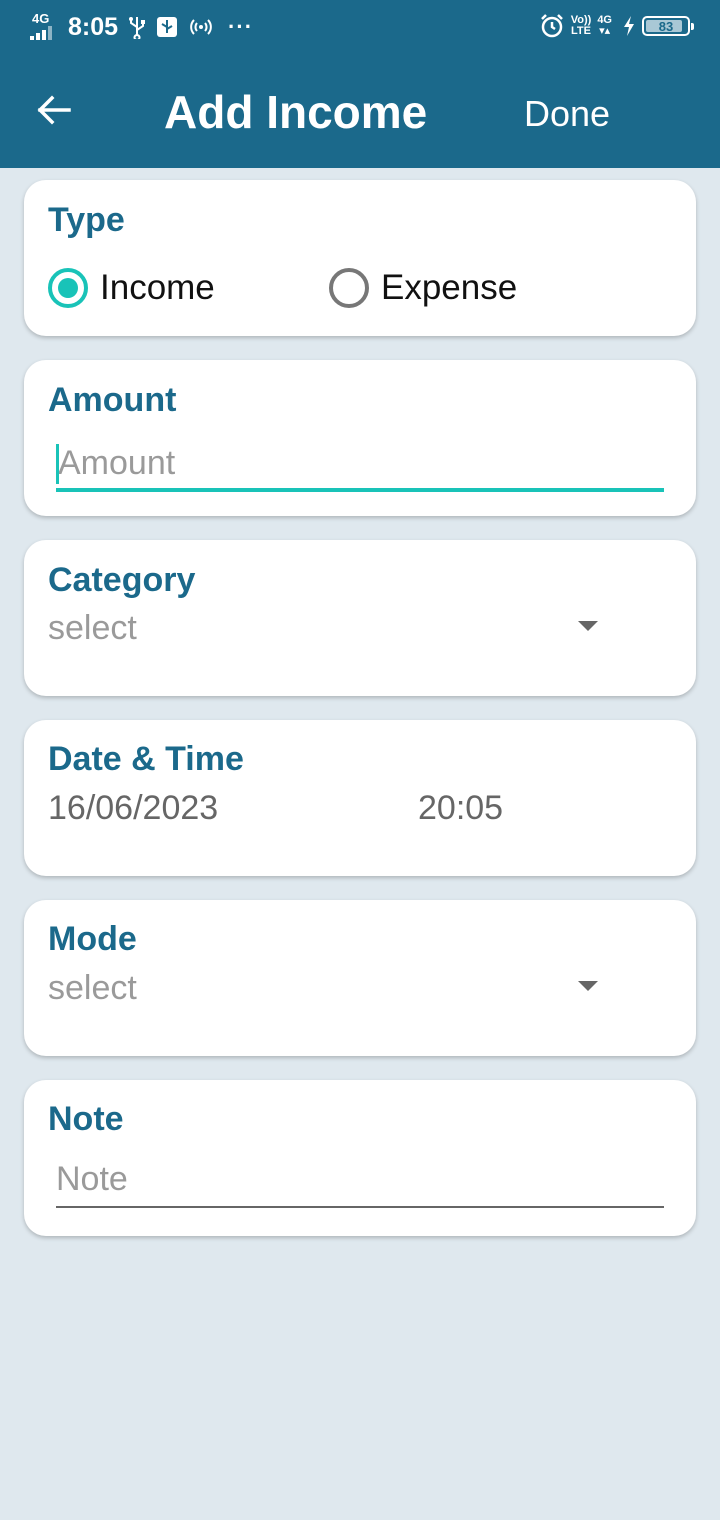  What do you see at coordinates (349, 288) in the screenshot?
I see `expense-radio-button` at bounding box center [349, 288].